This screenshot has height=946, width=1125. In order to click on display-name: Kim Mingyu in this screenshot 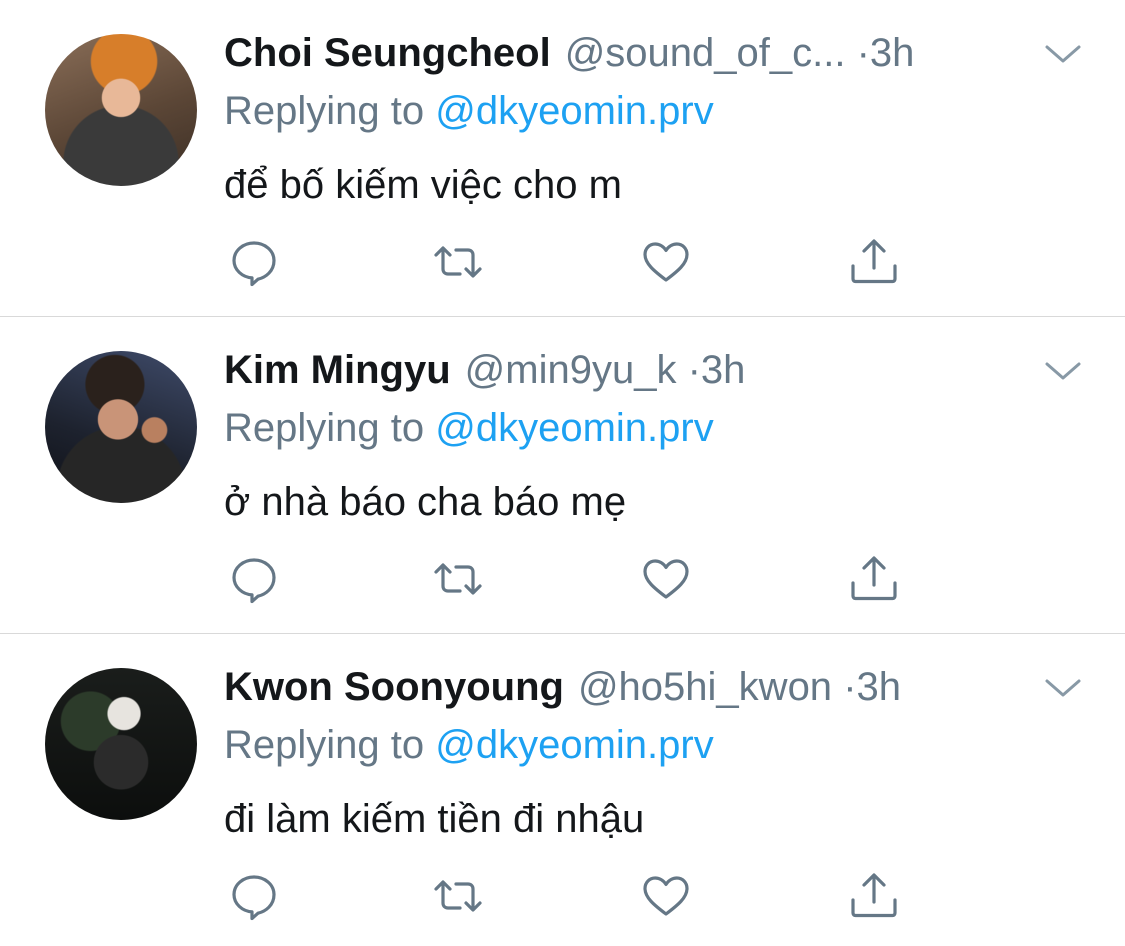, I will do `click(337, 370)`.